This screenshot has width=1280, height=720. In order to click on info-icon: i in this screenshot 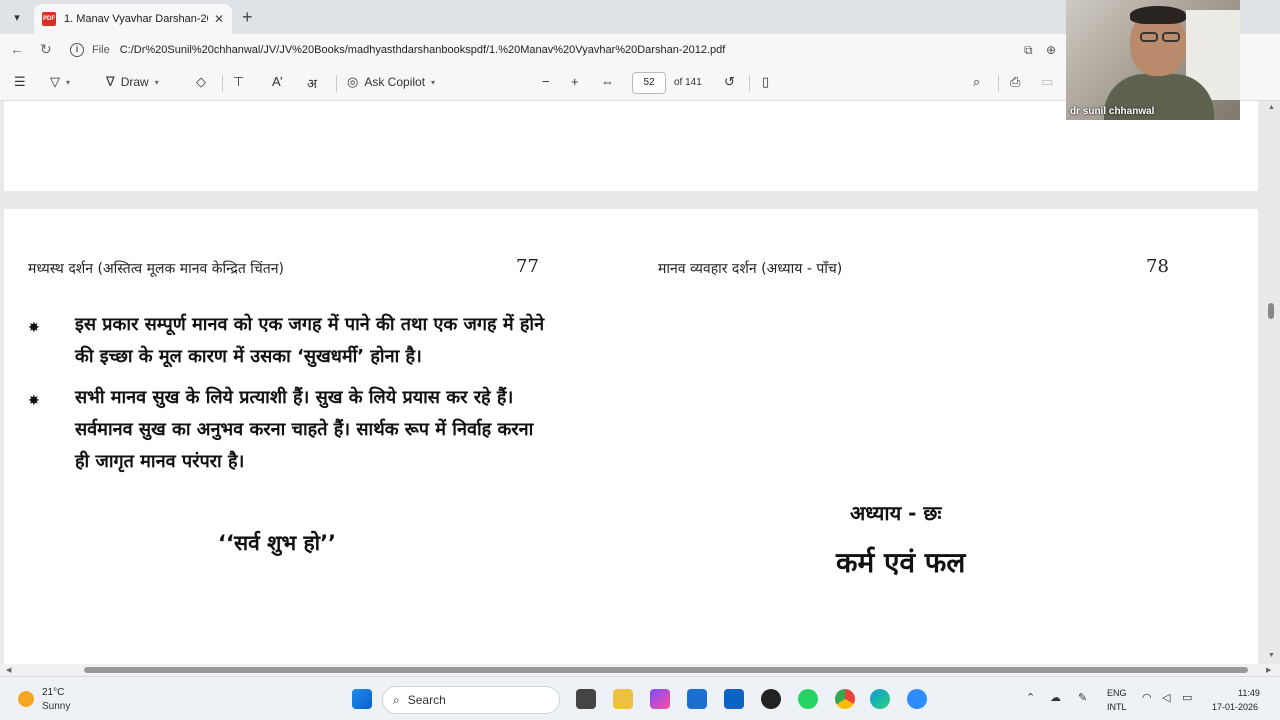, I will do `click(77, 50)`.